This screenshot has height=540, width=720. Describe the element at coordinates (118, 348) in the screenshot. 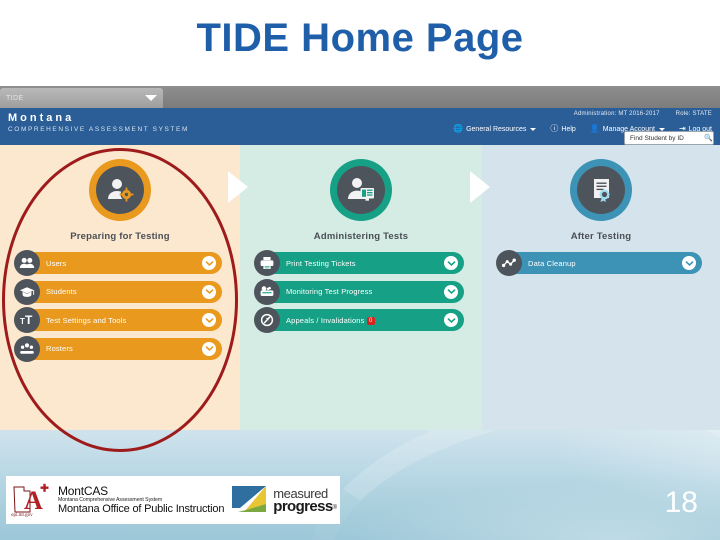

I see `task-rosters: Rosters` at that location.